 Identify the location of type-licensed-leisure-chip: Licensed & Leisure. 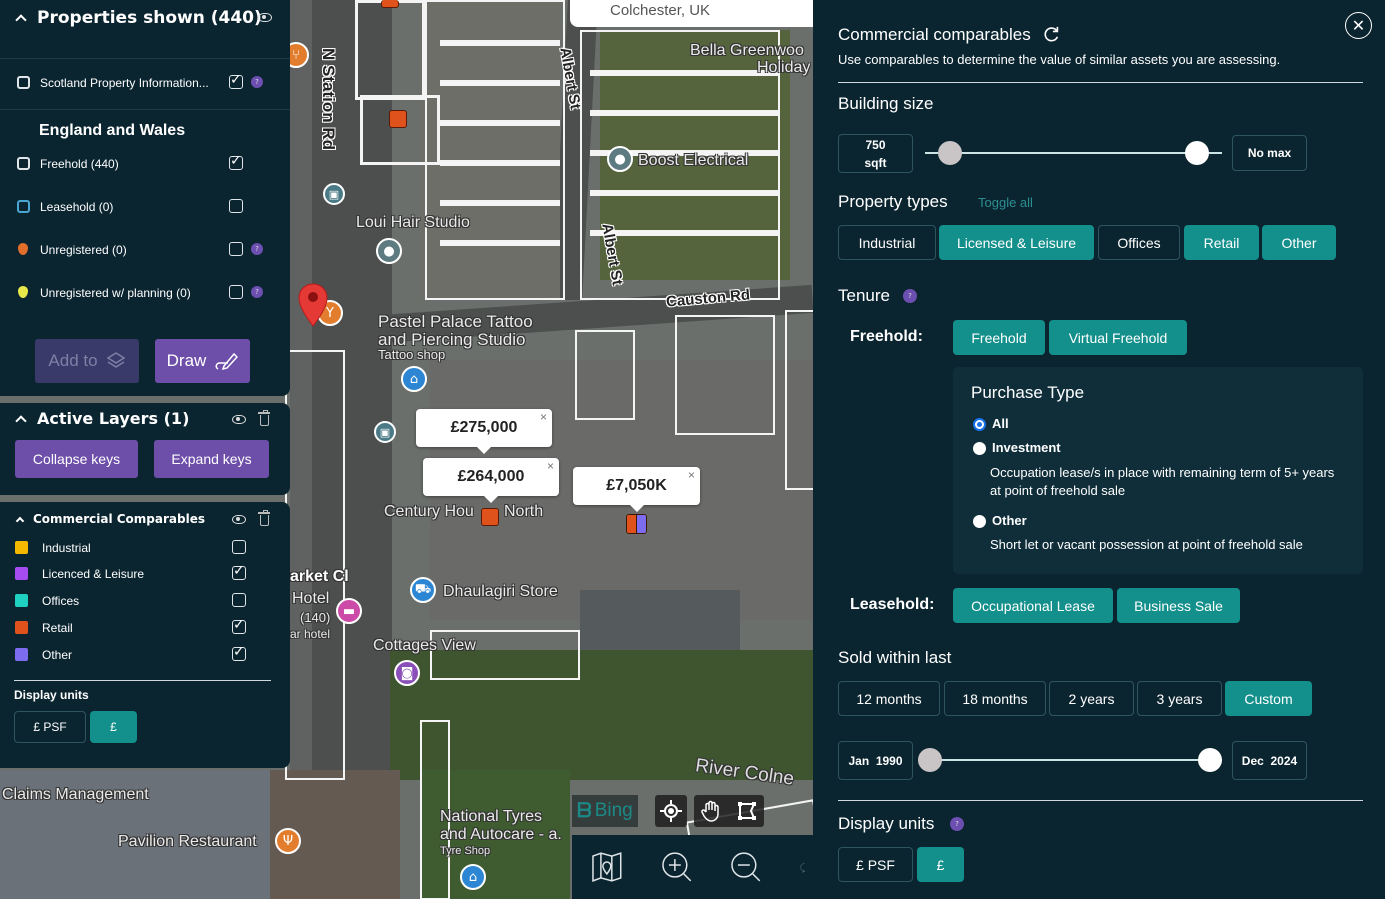
(1016, 242).